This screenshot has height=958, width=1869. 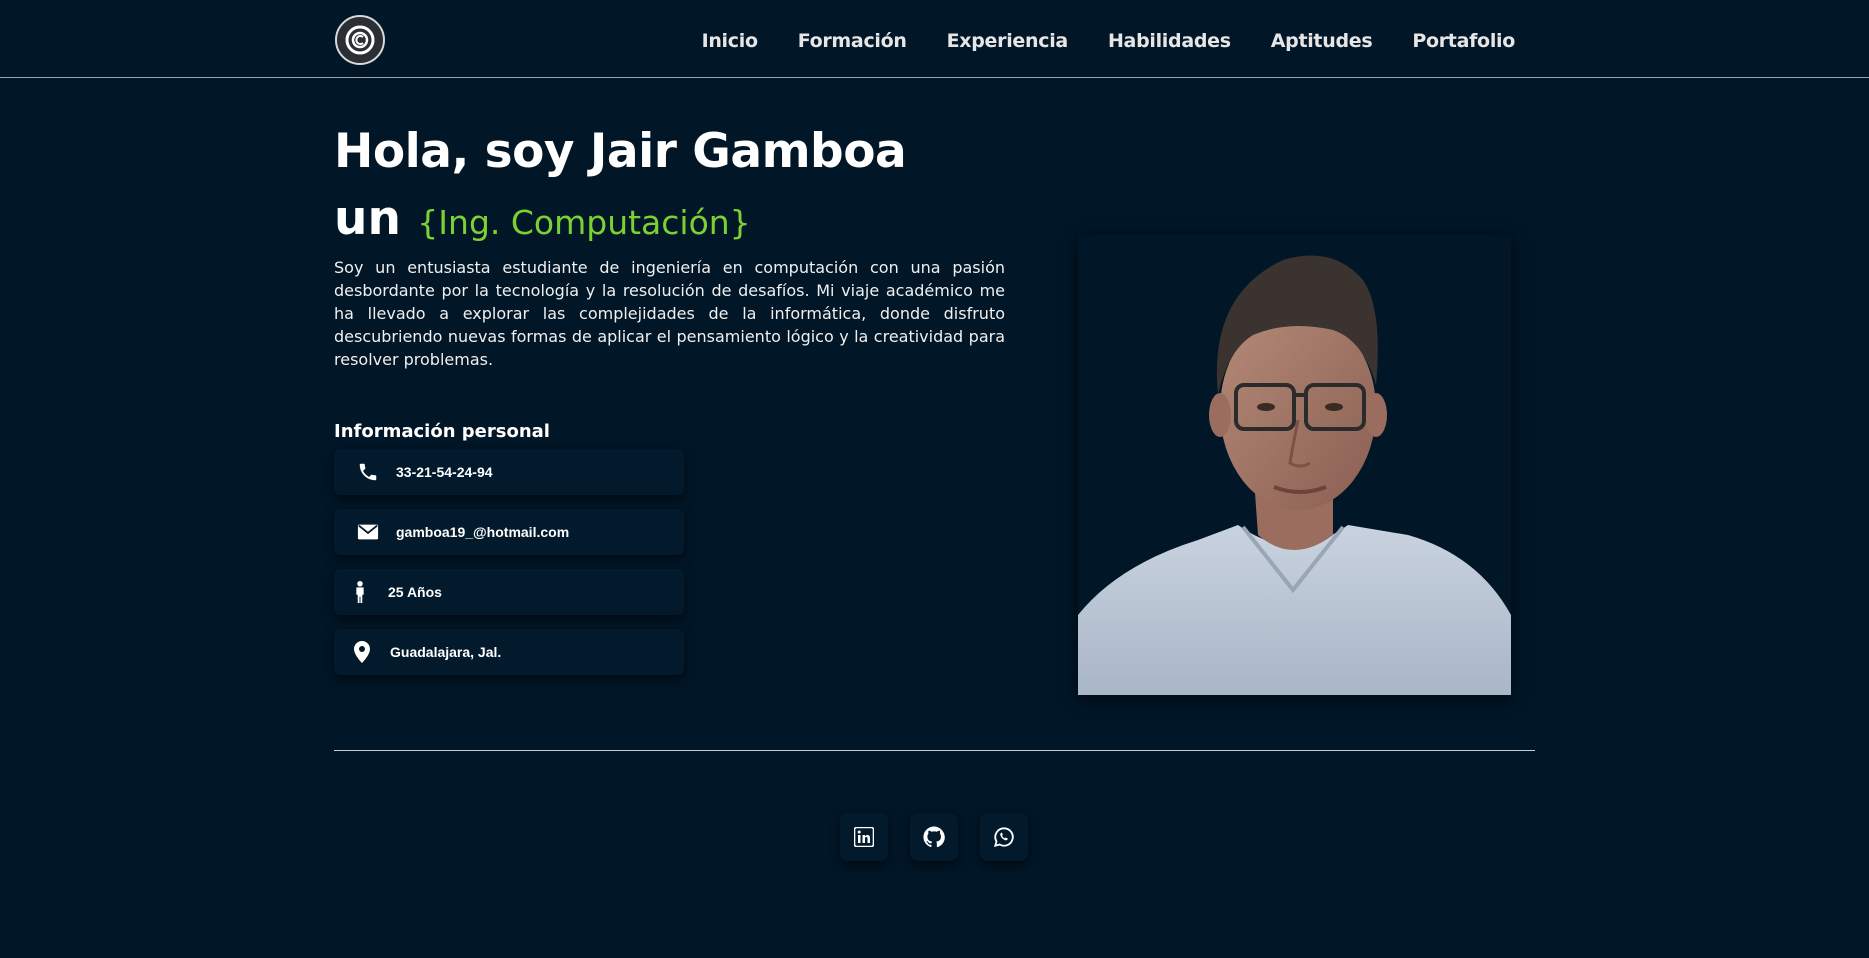 I want to click on location-text: Guadalajara, Jal., so click(x=446, y=652).